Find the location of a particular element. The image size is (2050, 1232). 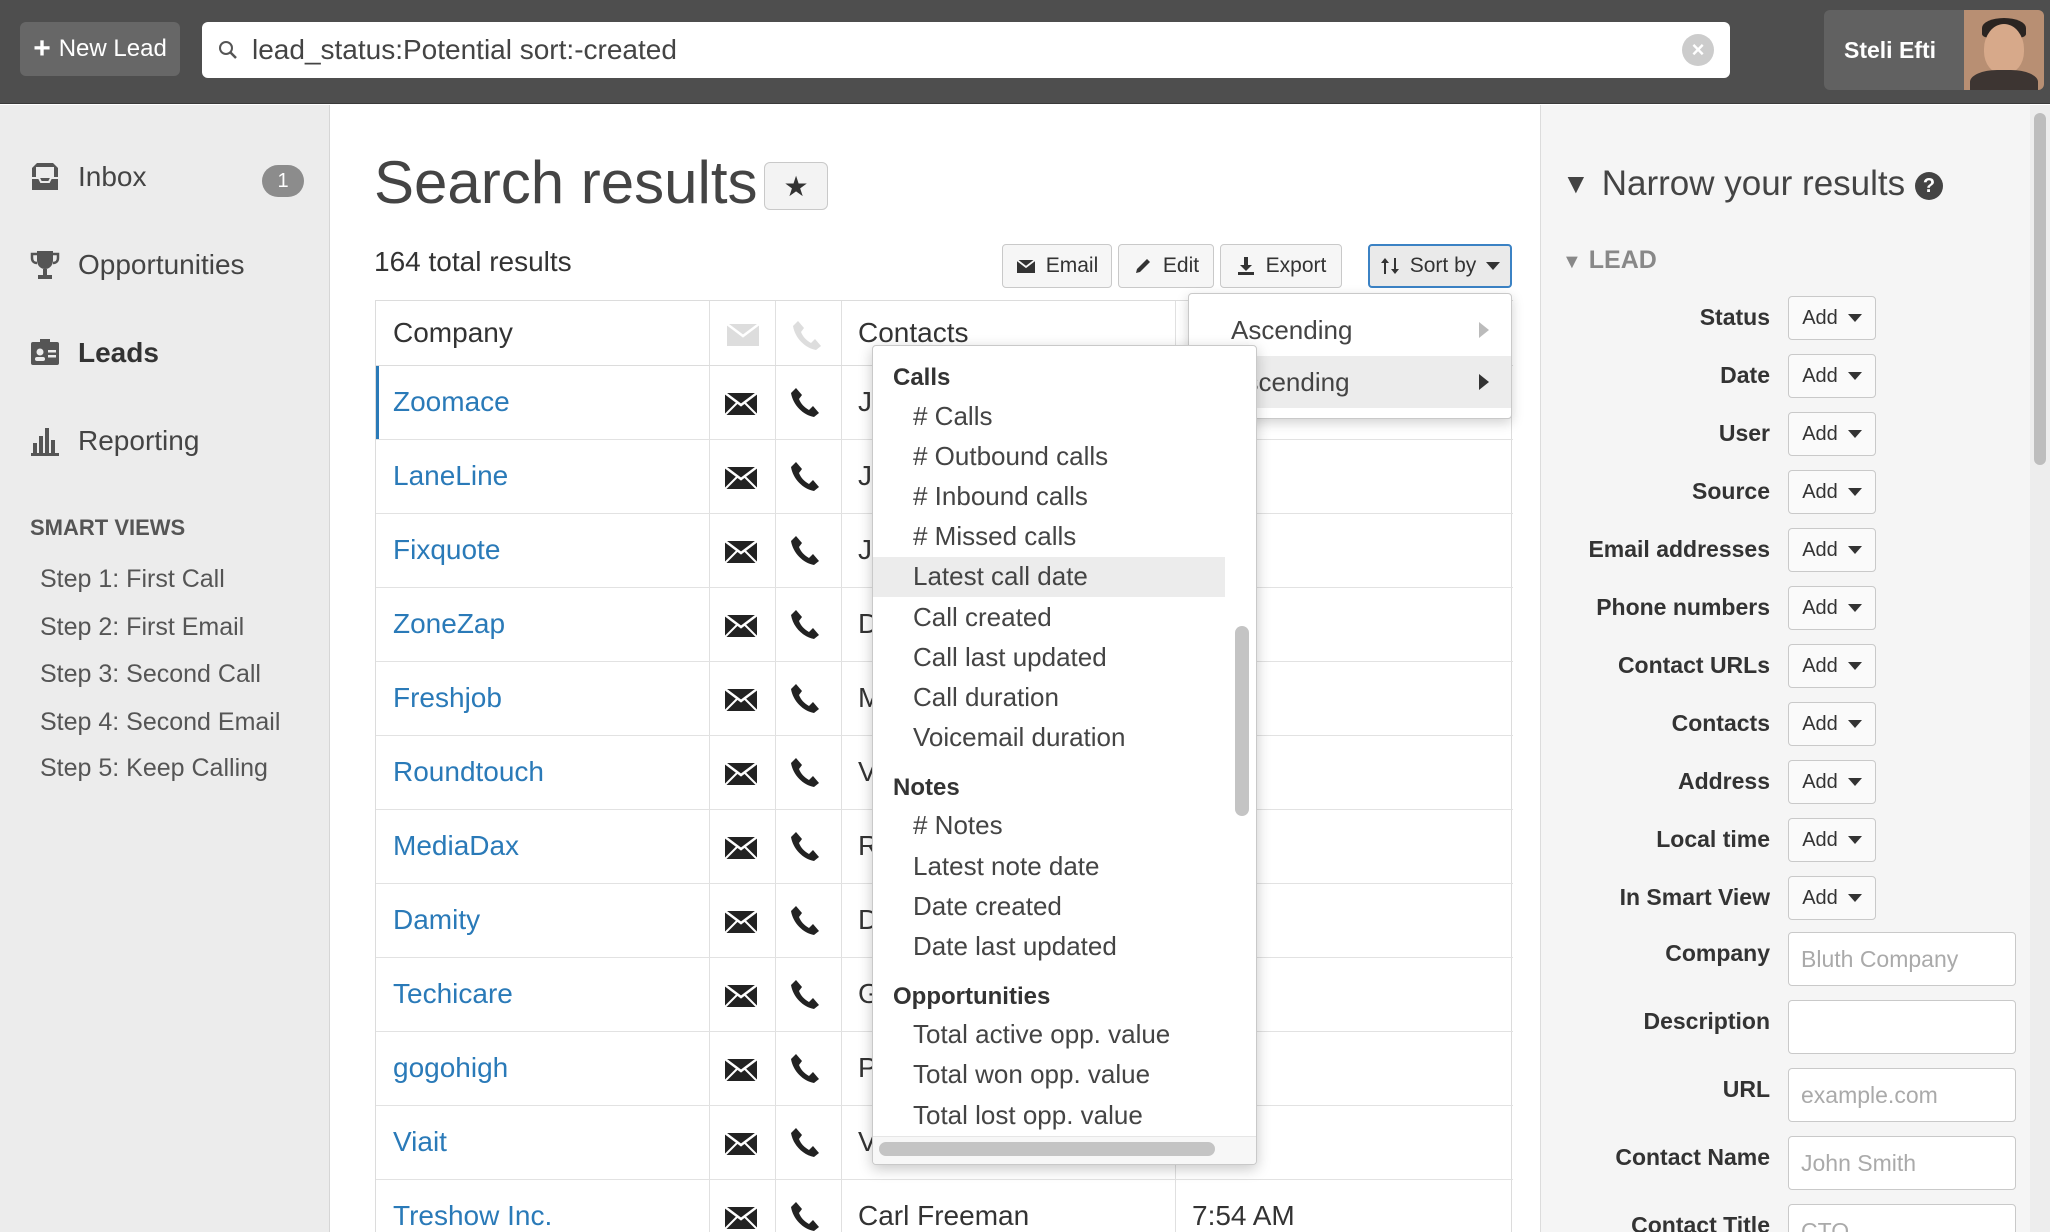

sort-field-option: Latest call date is located at coordinates (1049, 576).